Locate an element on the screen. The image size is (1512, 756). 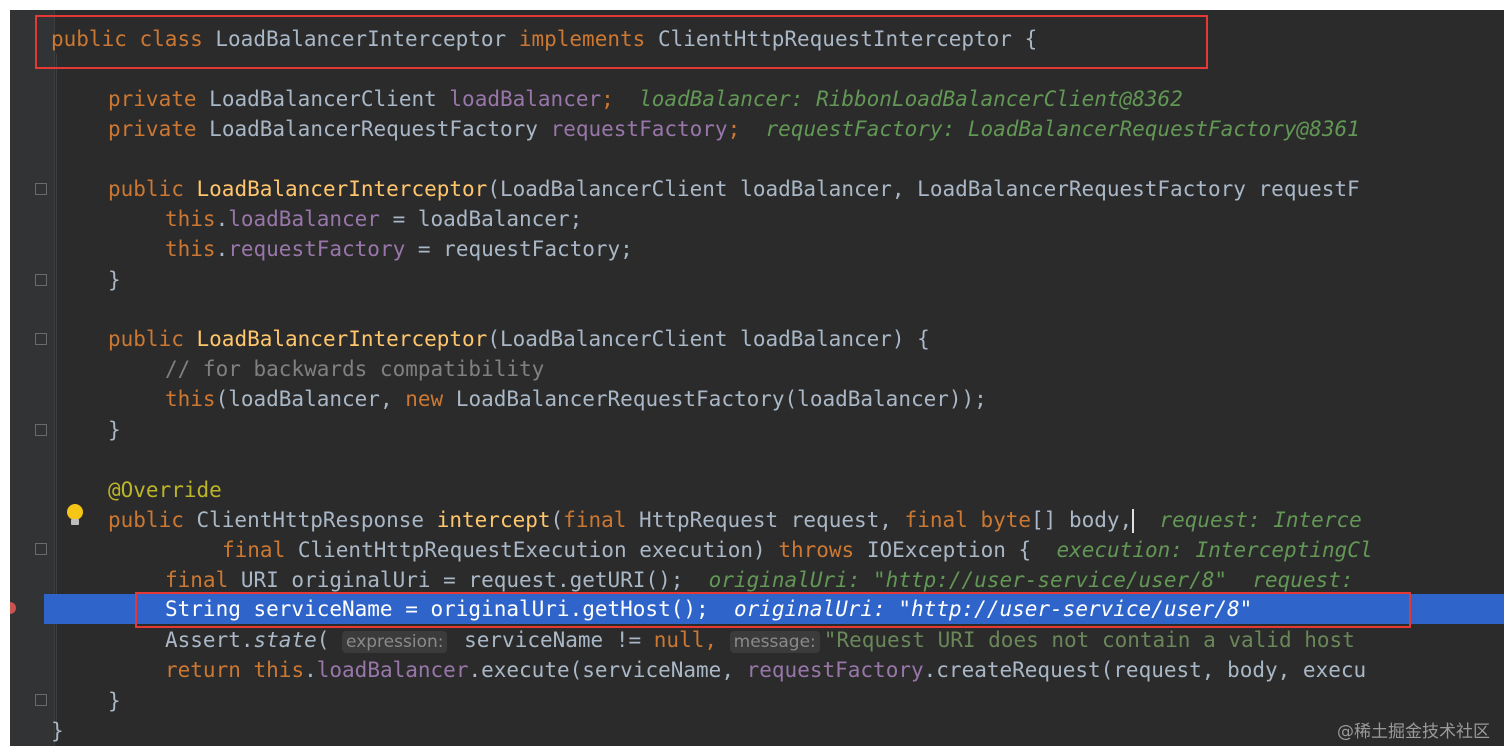
statement-rest: = requestFactory; is located at coordinates (519, 249).